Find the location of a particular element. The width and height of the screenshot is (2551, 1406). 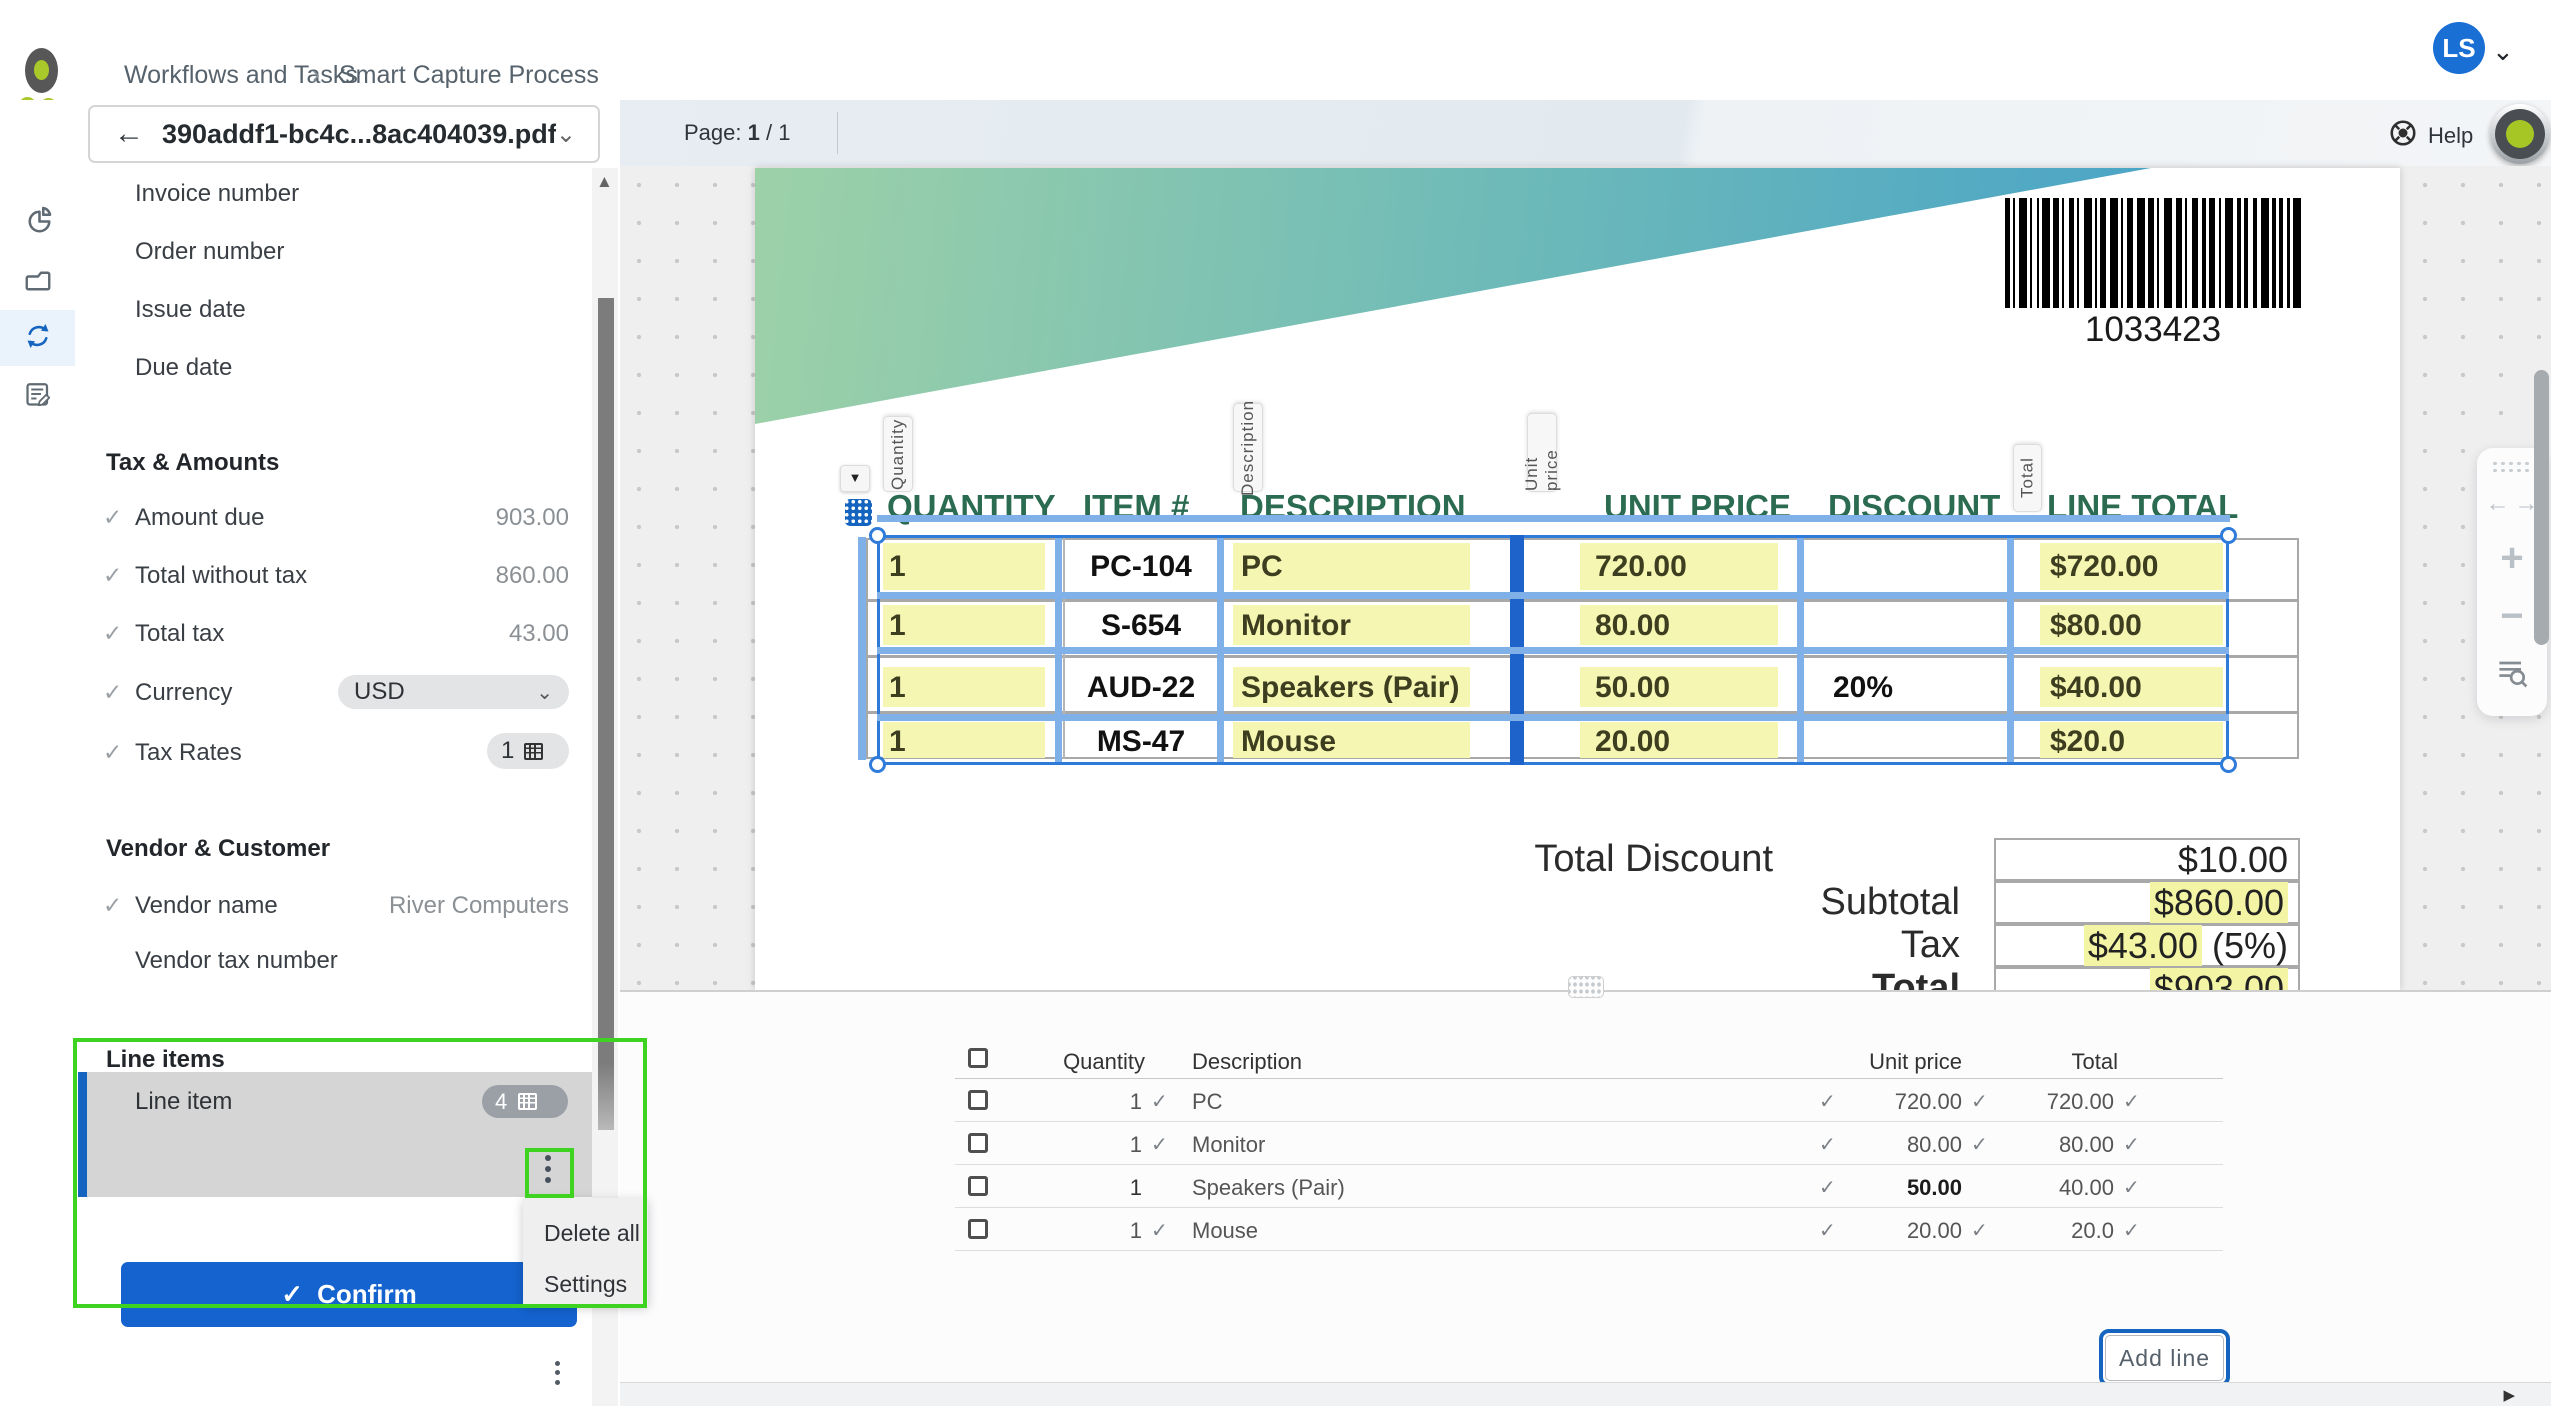

page-toolbar is located at coordinates (1585, 133).